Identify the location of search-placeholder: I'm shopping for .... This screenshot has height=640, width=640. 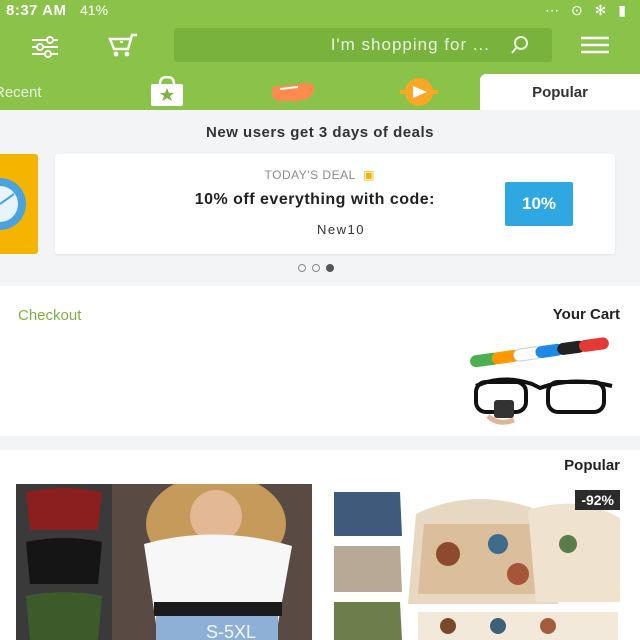
(410, 44).